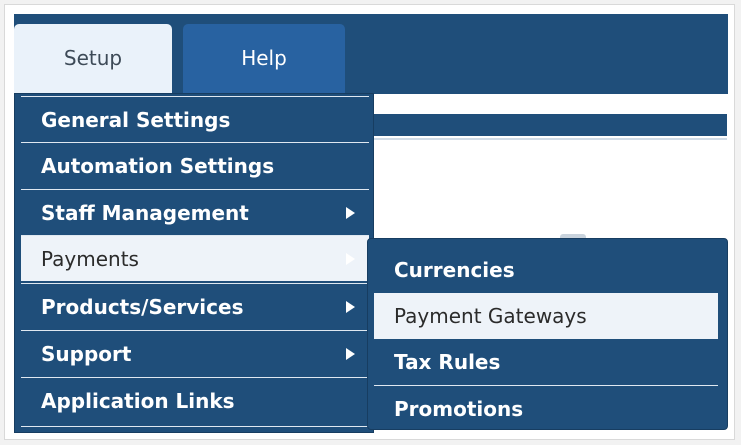  Describe the element at coordinates (454, 270) in the screenshot. I see `submenu-item-label: Currencies` at that location.